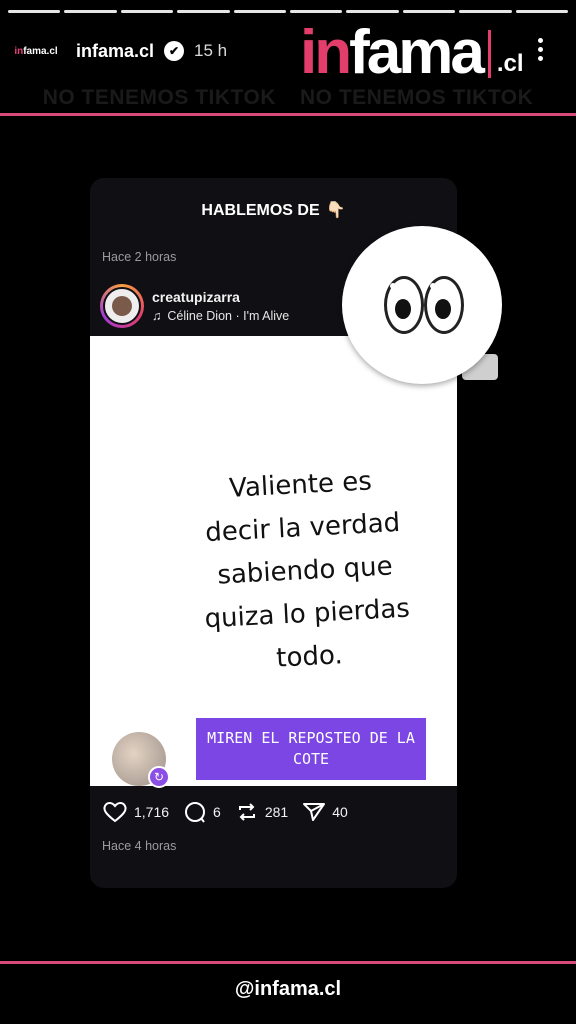 The image size is (576, 1024). What do you see at coordinates (139, 257) in the screenshot?
I see `post-time-top: Hace 2 horas` at bounding box center [139, 257].